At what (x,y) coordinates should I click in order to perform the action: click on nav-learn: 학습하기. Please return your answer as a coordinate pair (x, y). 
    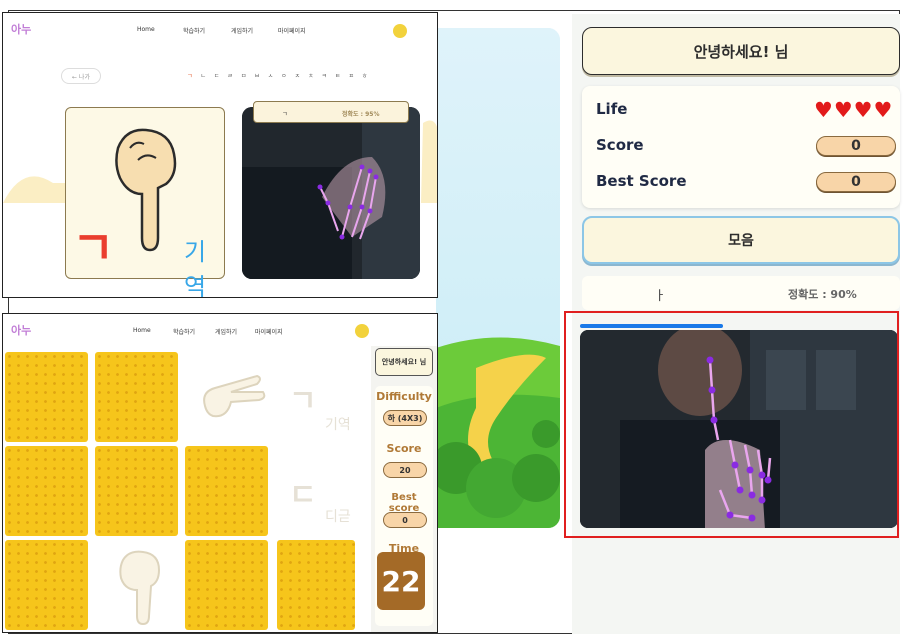
    Looking at the image, I should click on (184, 331).